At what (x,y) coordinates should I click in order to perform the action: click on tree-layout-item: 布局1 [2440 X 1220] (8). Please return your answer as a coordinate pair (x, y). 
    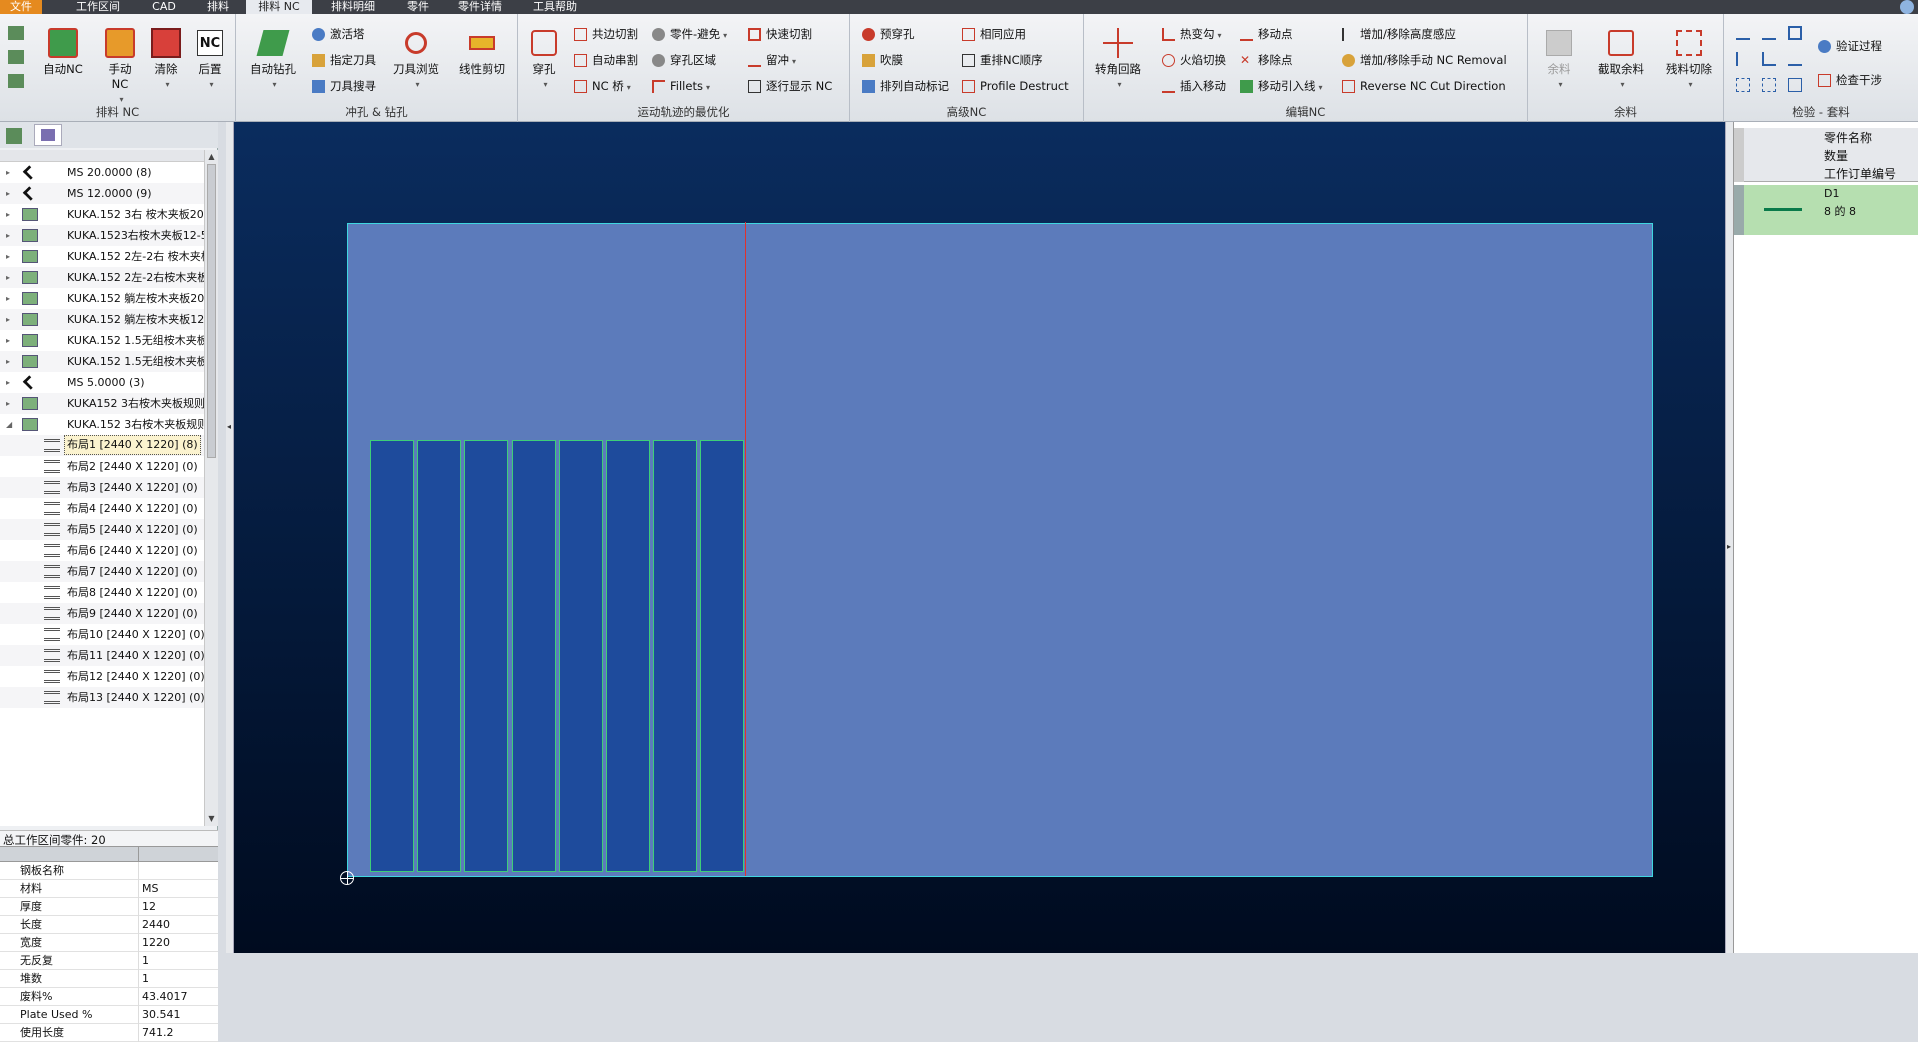
    Looking at the image, I should click on (102, 445).